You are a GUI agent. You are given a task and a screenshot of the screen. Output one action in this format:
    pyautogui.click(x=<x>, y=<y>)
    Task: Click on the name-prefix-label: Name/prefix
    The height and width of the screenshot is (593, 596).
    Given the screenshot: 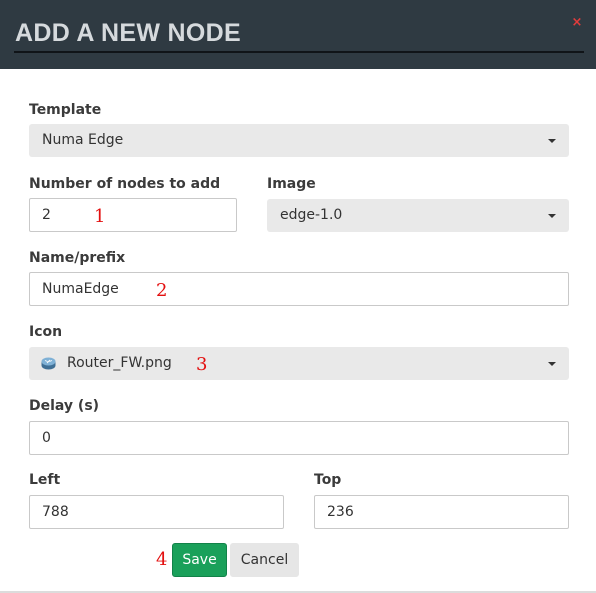 What is the action you would take?
    pyautogui.click(x=77, y=258)
    